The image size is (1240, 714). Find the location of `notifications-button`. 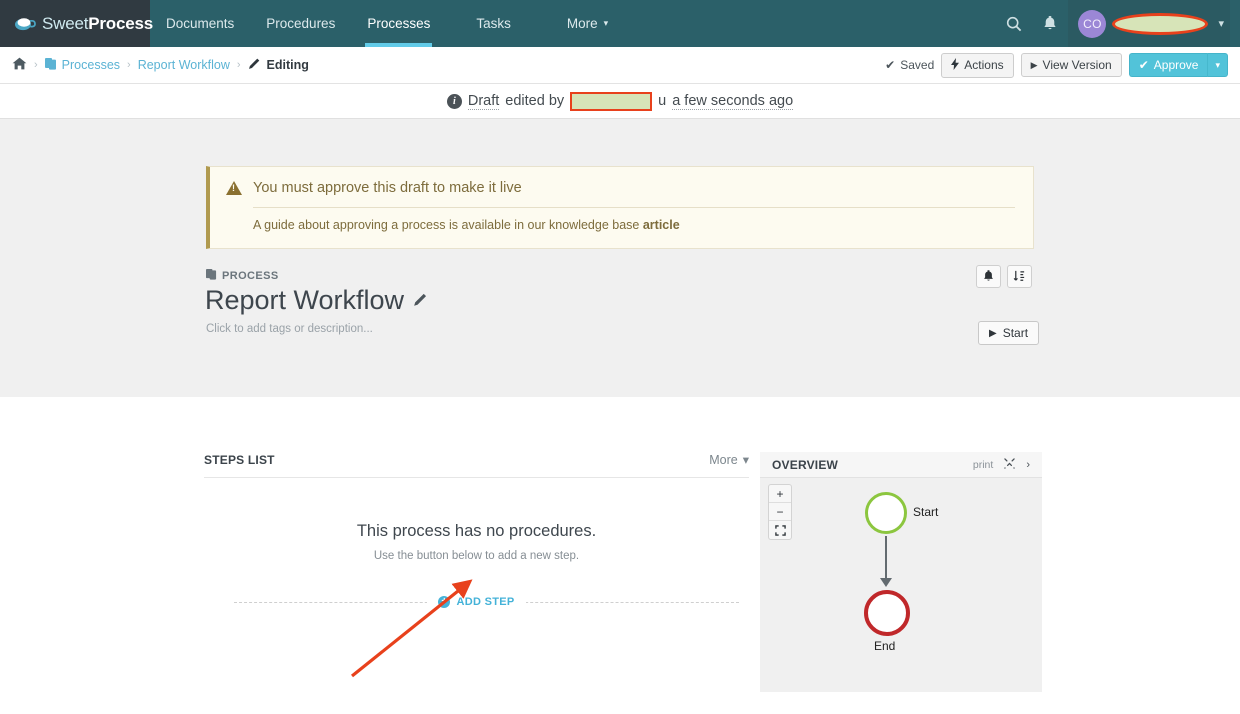

notifications-button is located at coordinates (988, 276).